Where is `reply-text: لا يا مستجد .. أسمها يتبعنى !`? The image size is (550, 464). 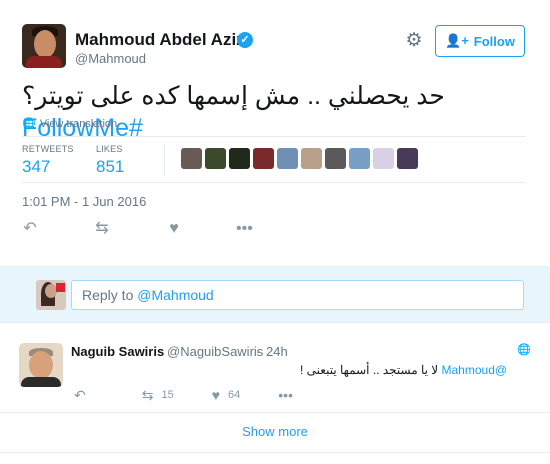 reply-text: لا يا مستجد .. أسمها يتبعنى ! is located at coordinates (369, 370).